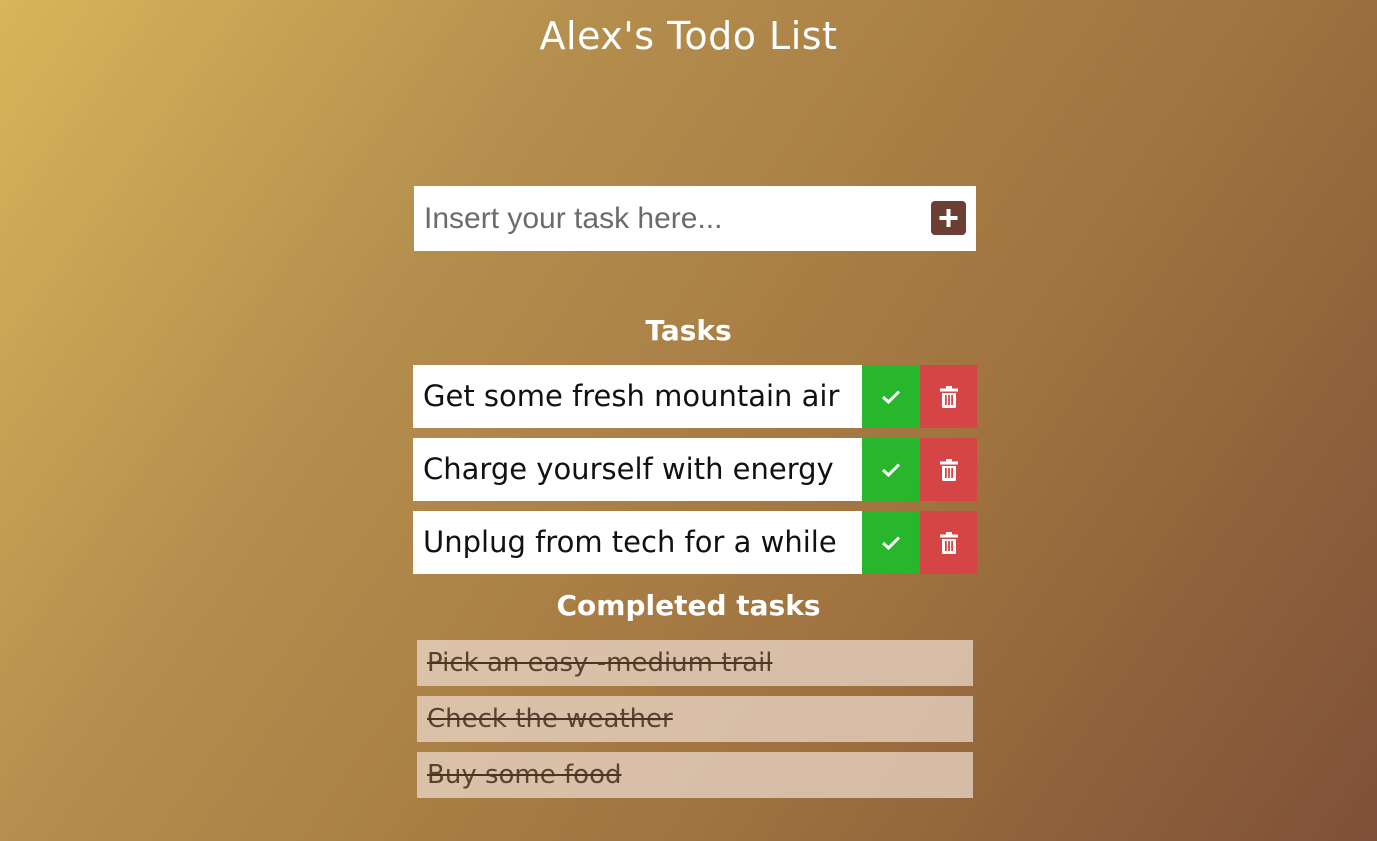 This screenshot has height=841, width=1377. I want to click on completed-task-item: Pick an easy -medium trail, so click(695, 663).